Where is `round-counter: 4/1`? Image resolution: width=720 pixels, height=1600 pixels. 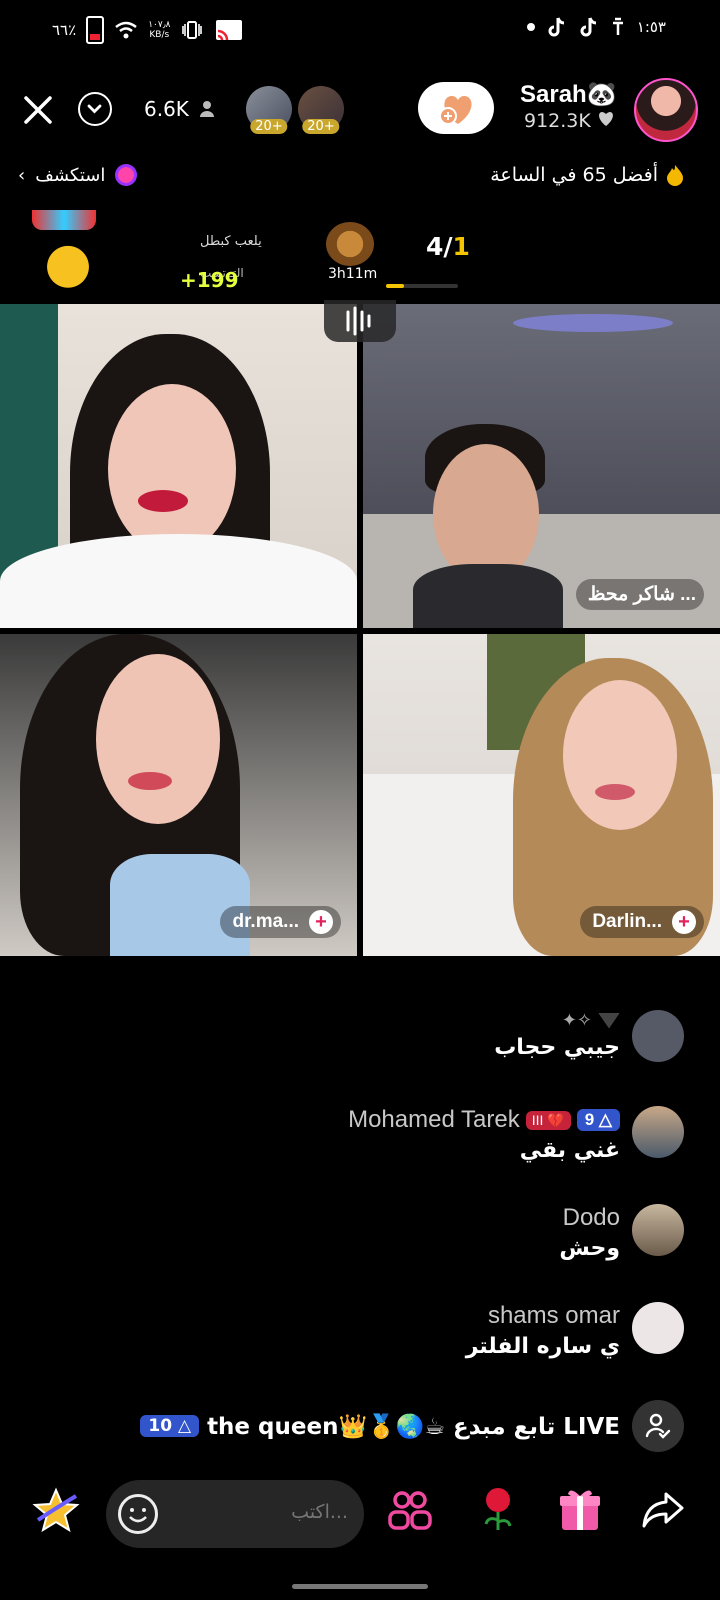
round-counter: 4/1 is located at coordinates (448, 246).